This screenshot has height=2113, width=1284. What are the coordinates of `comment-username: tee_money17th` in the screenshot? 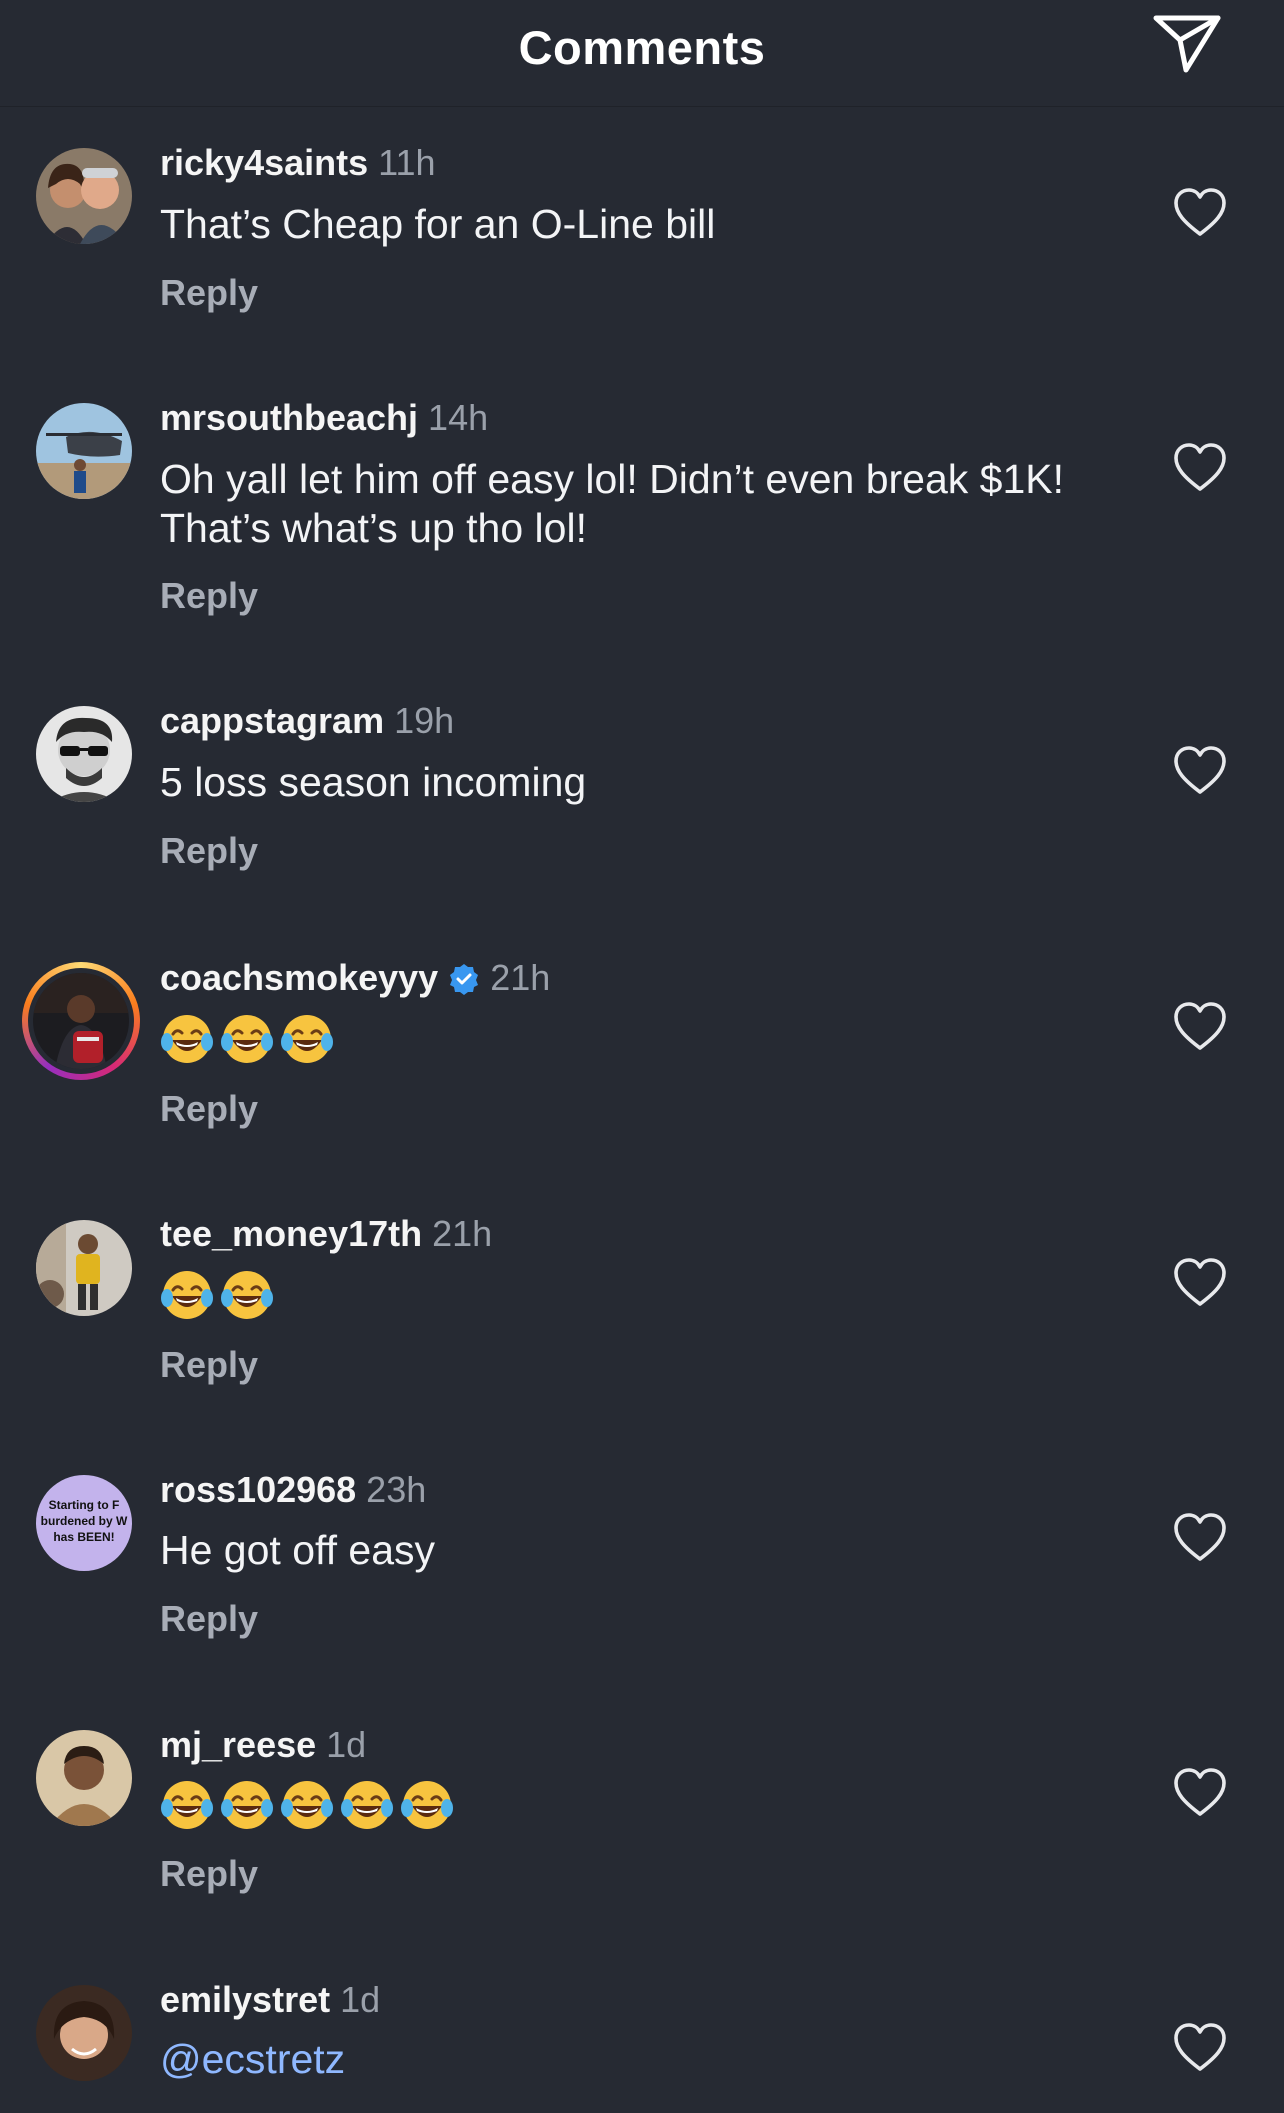 It's located at (291, 1233).